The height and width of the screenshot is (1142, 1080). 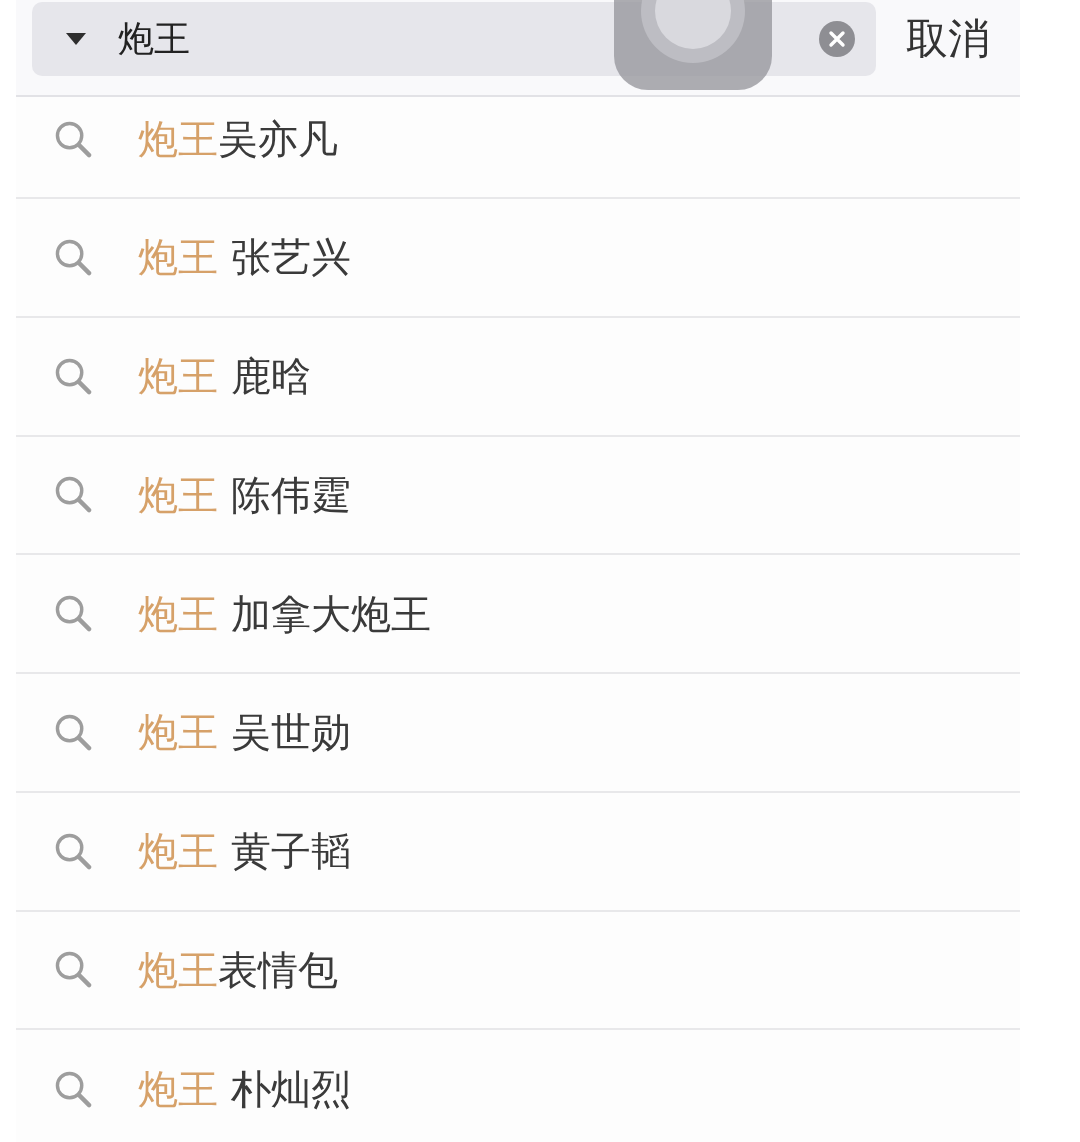 I want to click on suggestion-item: 炮王 张艺兴, so click(x=518, y=258).